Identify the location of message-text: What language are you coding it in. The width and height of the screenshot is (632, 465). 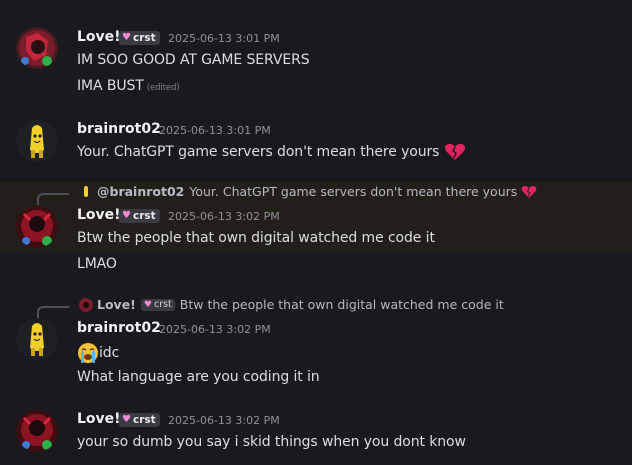
(198, 377).